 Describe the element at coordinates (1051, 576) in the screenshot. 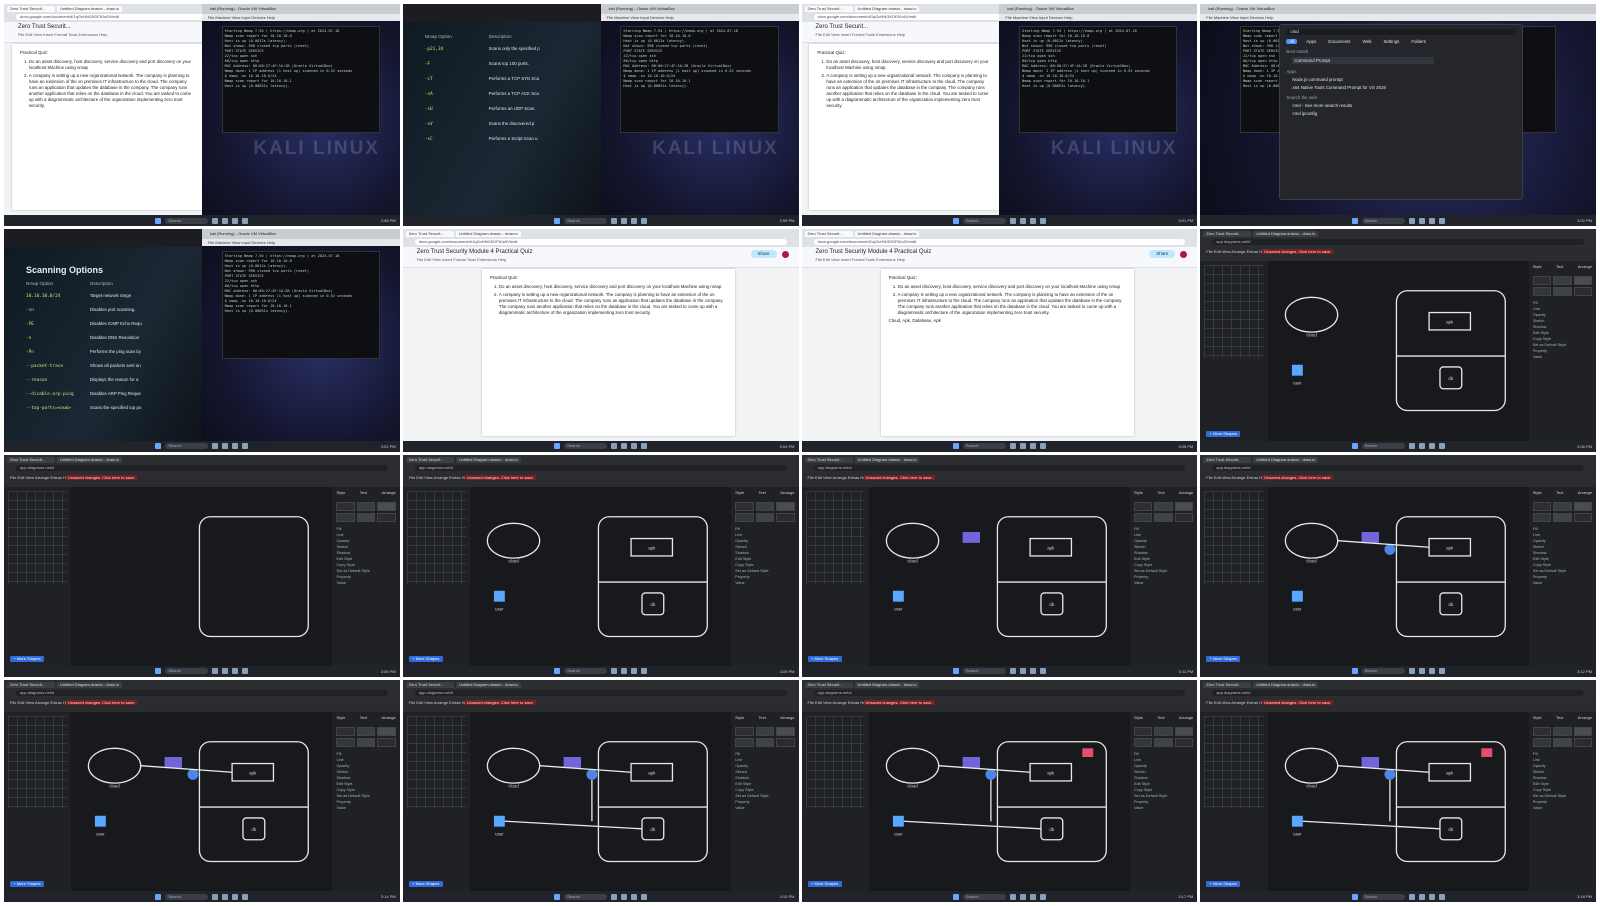

I see `organization-frame` at that location.